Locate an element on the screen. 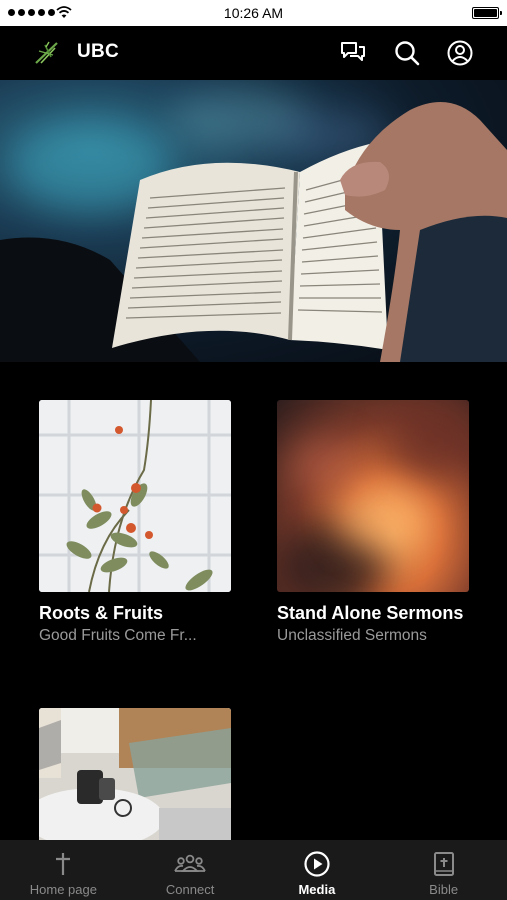 The image size is (507, 900). status-time: 10:26 AM is located at coordinates (253, 13).